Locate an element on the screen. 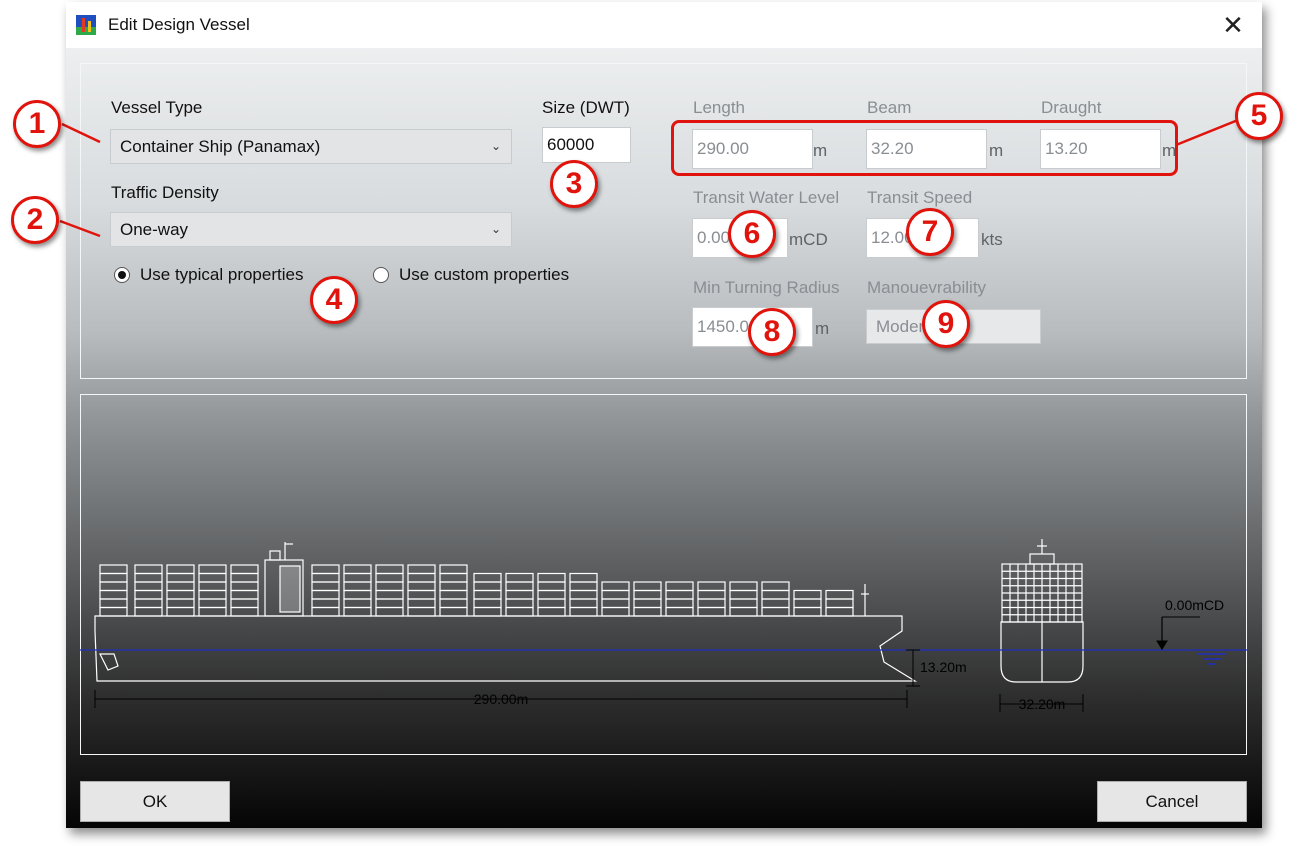  callout-9: 9 is located at coordinates (946, 324).